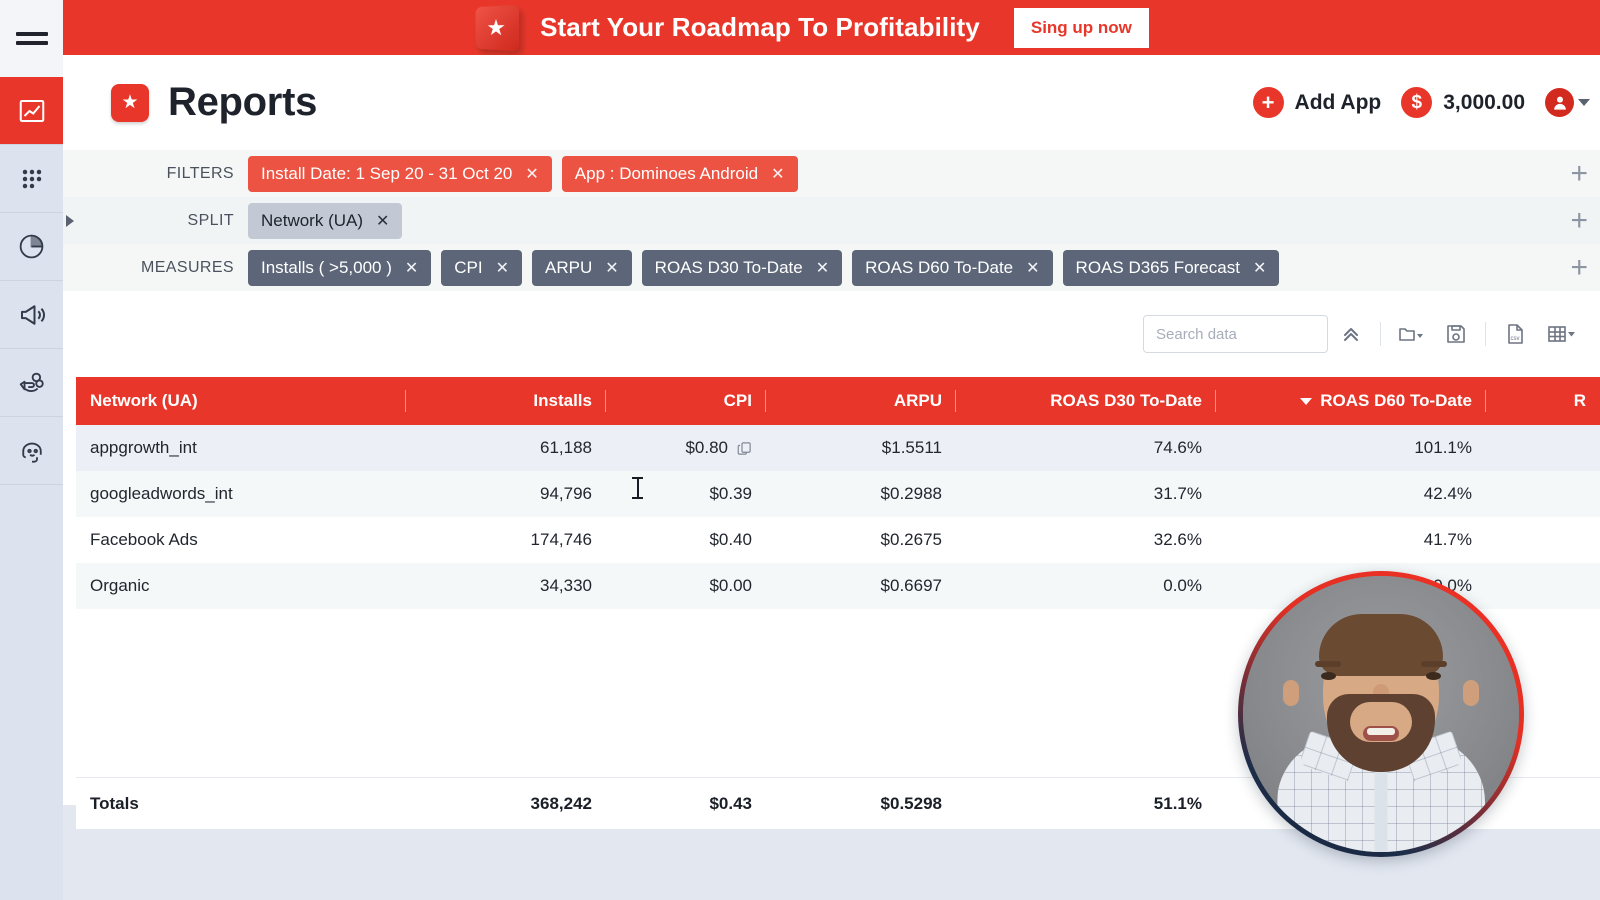  Describe the element at coordinates (861, 401) in the screenshot. I see `column-header-arpu: ARPU` at that location.